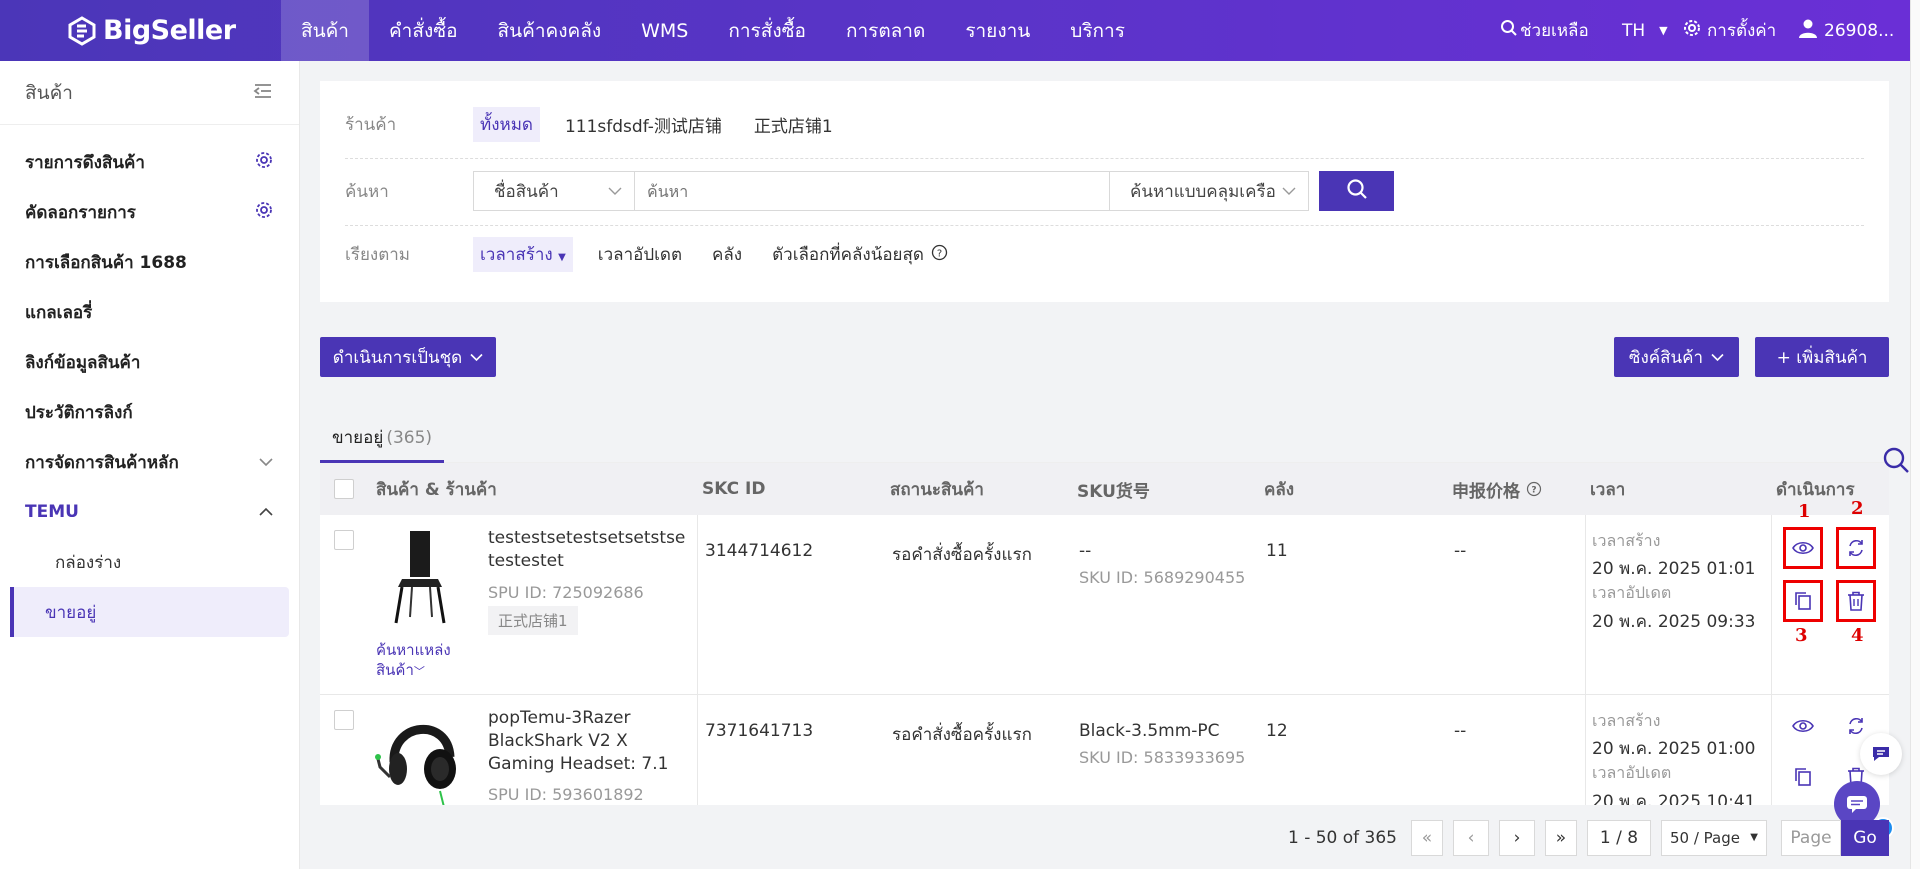 The image size is (1920, 869). I want to click on next-page-button: ›, so click(1517, 837).